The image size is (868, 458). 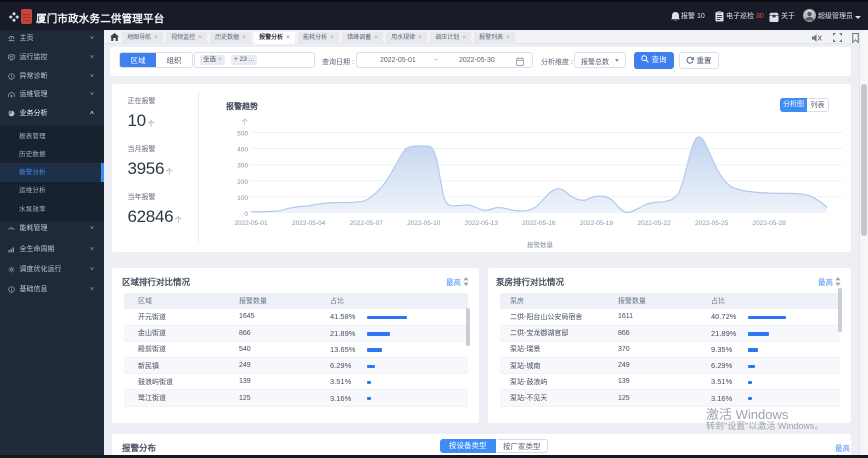 What do you see at coordinates (242, 198) in the screenshot?
I see `svg-text: 100` at bounding box center [242, 198].